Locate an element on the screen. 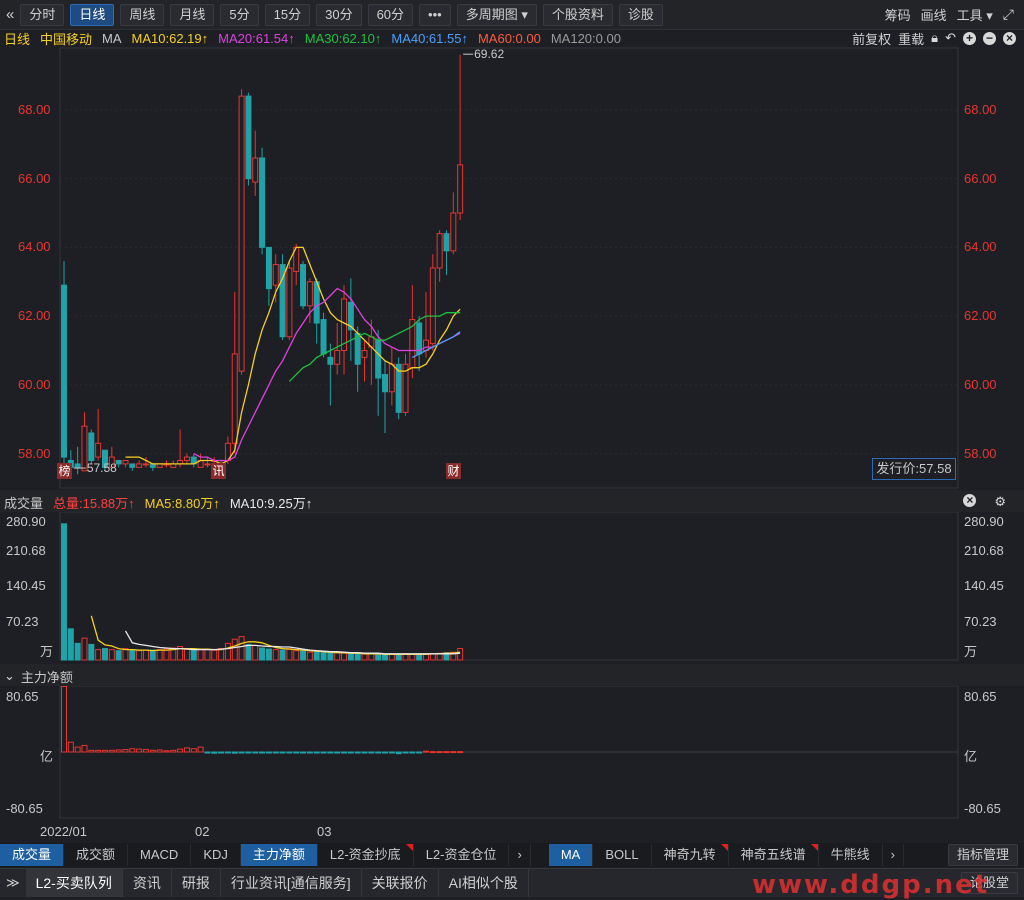 Image resolution: width=1024 pixels, height=900 pixels. indicator-tab-label: KDJ is located at coordinates (215, 854).